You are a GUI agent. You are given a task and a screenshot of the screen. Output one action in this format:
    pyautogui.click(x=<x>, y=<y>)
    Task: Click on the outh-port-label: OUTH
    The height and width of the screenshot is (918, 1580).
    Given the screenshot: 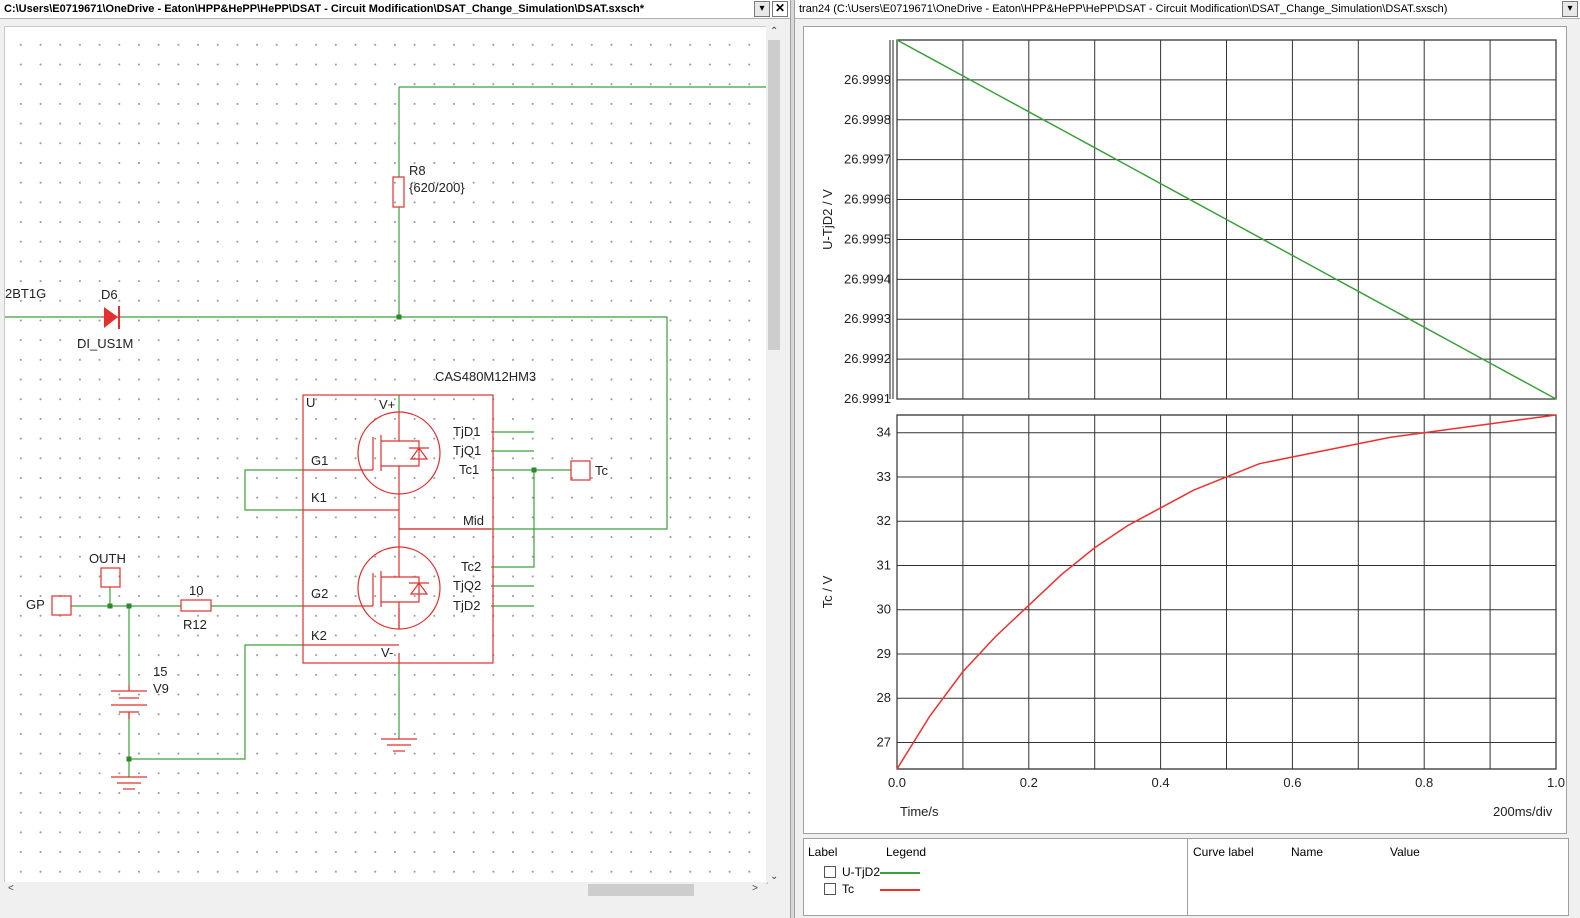 What is the action you would take?
    pyautogui.click(x=107, y=558)
    